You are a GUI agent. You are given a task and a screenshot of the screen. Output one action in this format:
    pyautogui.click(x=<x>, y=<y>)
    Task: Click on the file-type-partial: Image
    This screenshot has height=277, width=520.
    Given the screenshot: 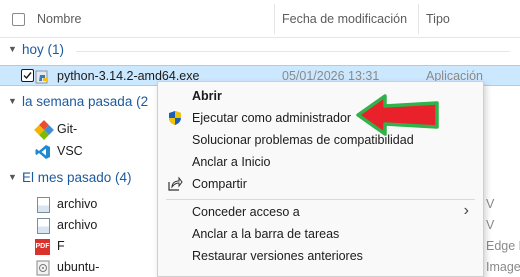 What is the action you would take?
    pyautogui.click(x=503, y=267)
    